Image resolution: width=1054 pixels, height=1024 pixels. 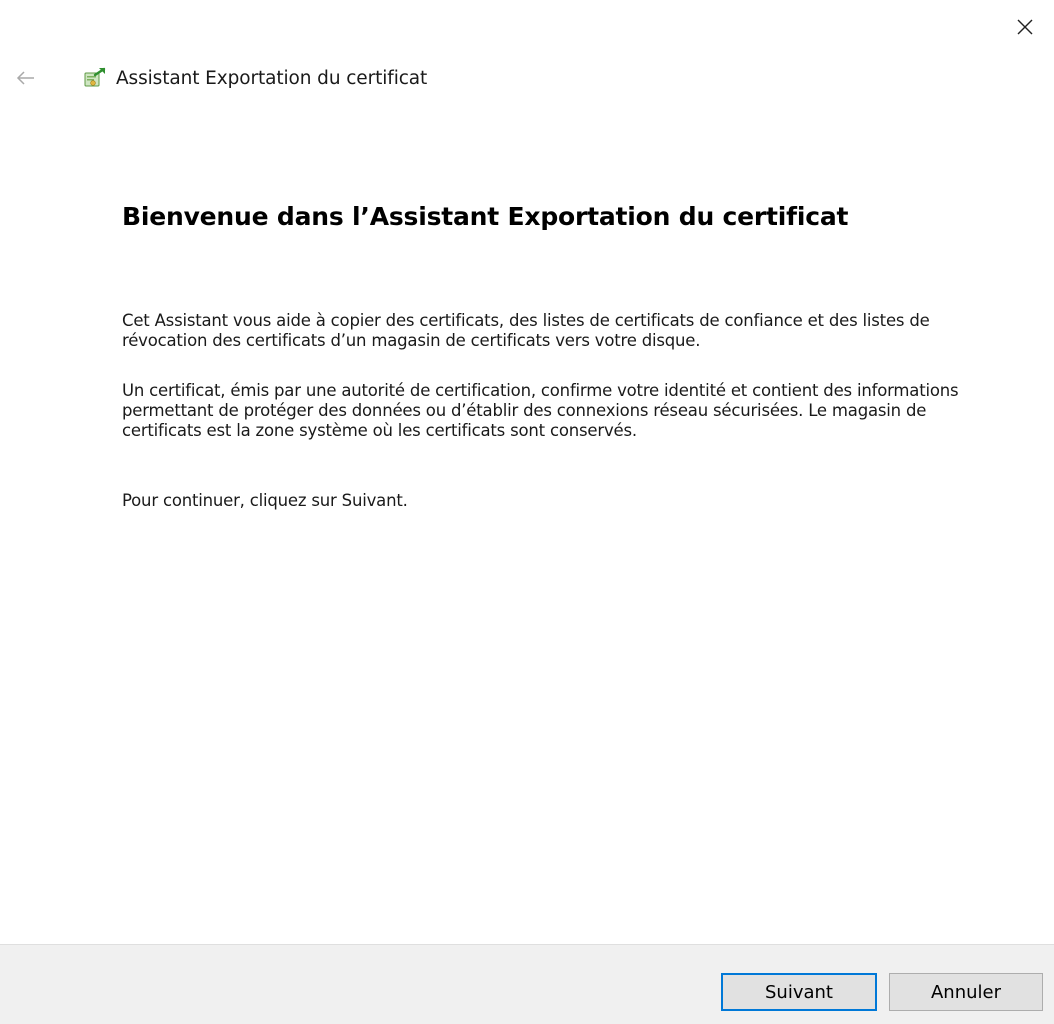 I want to click on wizard-footer: Suivant Annuler, so click(x=527, y=984).